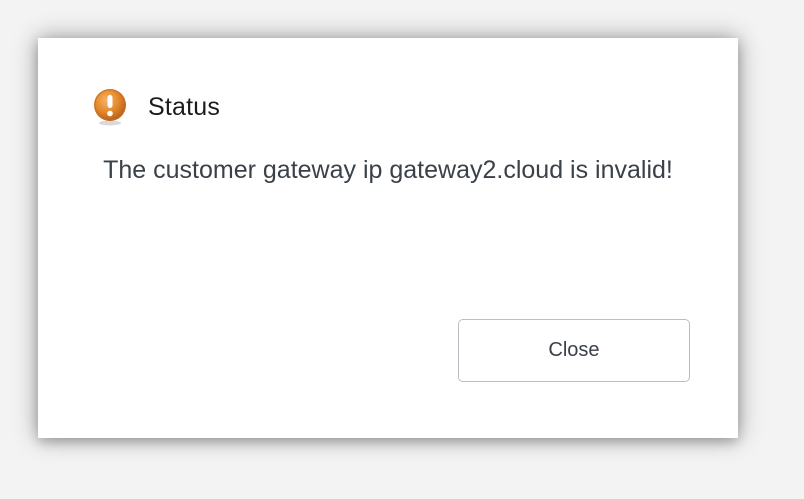 The width and height of the screenshot is (804, 499). What do you see at coordinates (110, 107) in the screenshot?
I see `warning-exclamation-icon` at bounding box center [110, 107].